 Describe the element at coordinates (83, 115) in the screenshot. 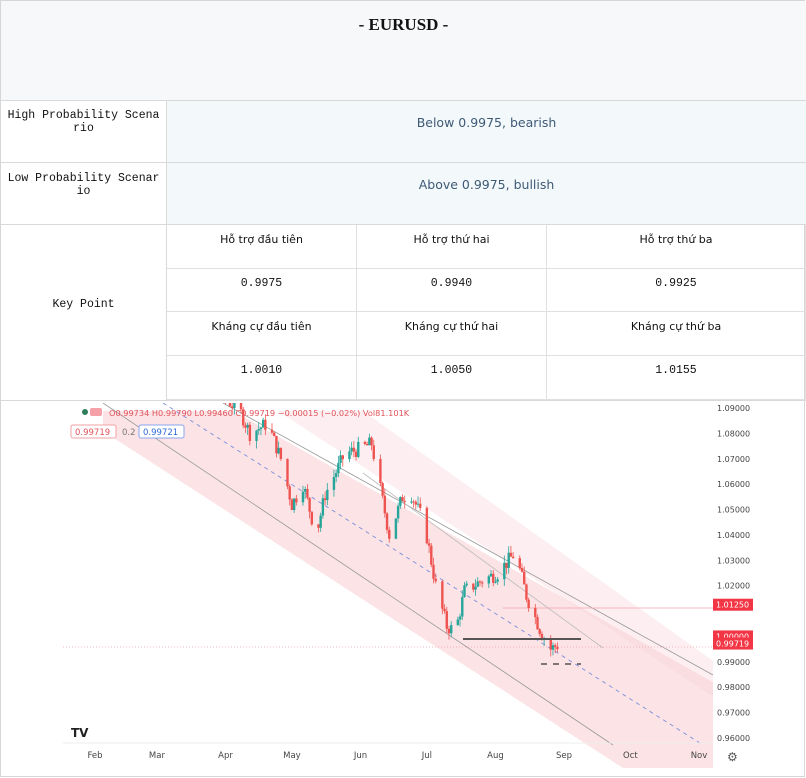

I see `label-line: High Probability Scena` at that location.